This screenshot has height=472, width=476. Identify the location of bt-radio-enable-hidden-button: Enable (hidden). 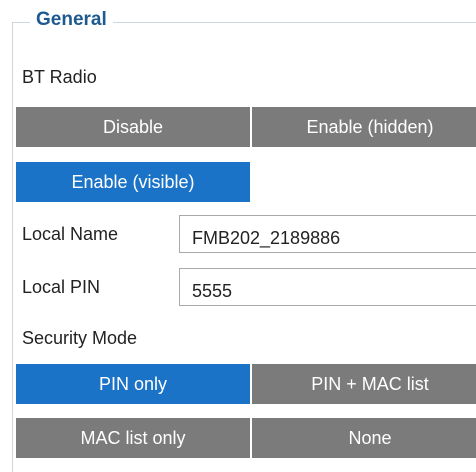
(363, 127).